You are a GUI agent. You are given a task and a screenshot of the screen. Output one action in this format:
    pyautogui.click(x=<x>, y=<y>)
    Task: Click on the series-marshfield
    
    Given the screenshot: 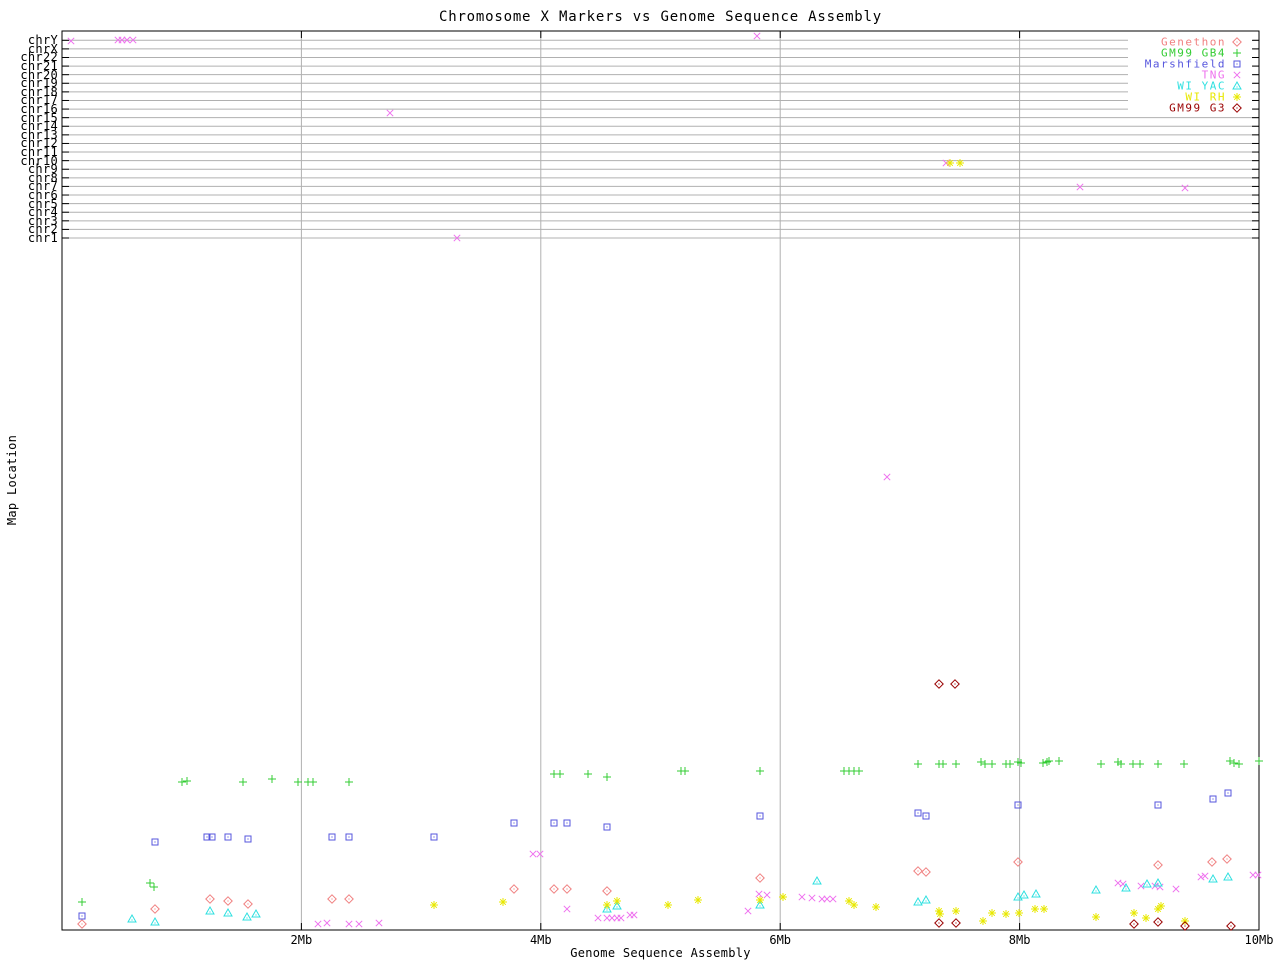 What is the action you would take?
    pyautogui.click(x=655, y=854)
    